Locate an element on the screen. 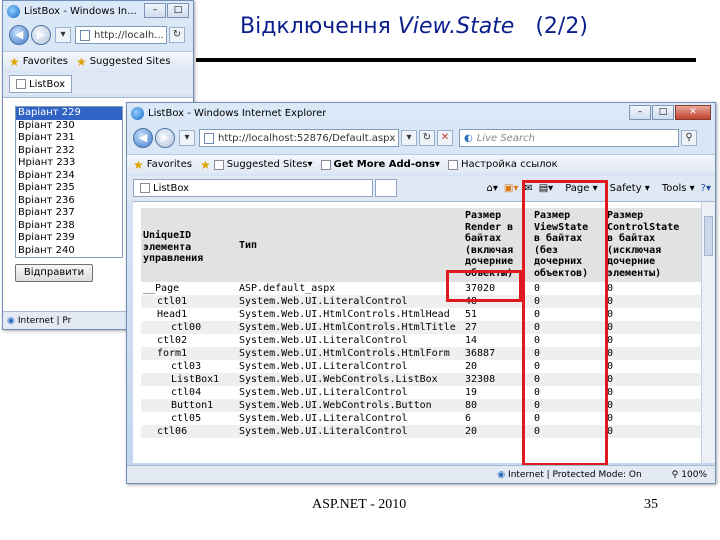  tools-menu: Tools ▾ is located at coordinates (675, 188).